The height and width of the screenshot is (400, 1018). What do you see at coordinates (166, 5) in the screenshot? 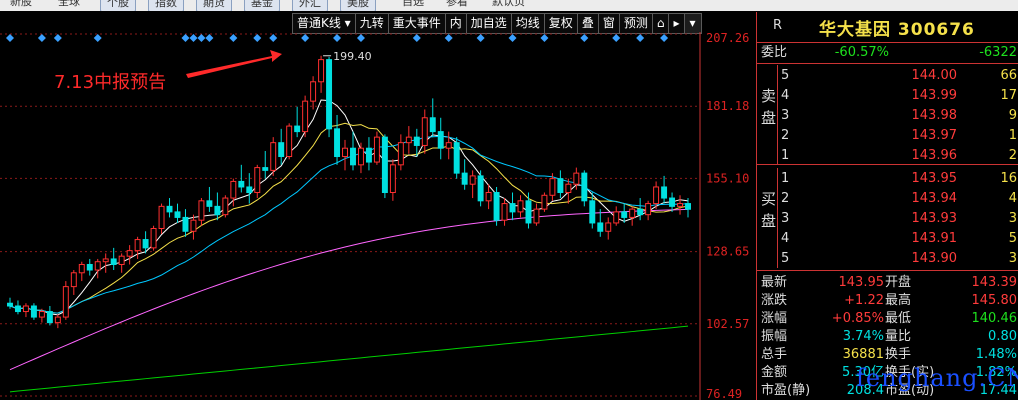
I see `top-tab-3: 指数` at bounding box center [166, 5].